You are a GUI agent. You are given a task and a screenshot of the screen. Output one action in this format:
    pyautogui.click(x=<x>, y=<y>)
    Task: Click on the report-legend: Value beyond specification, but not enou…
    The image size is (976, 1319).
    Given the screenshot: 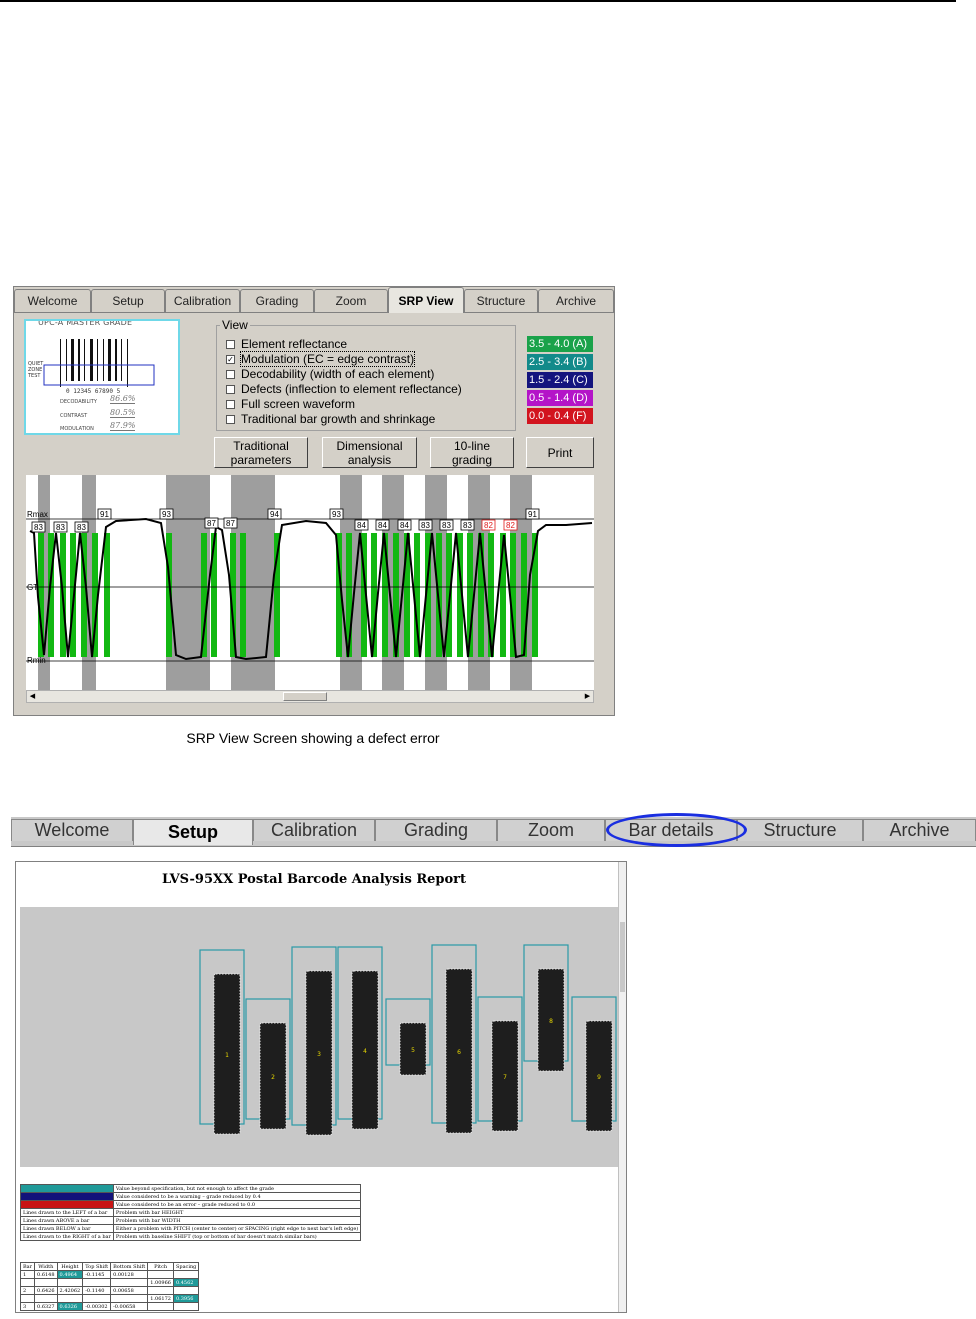 What is the action you would take?
    pyautogui.click(x=191, y=1212)
    